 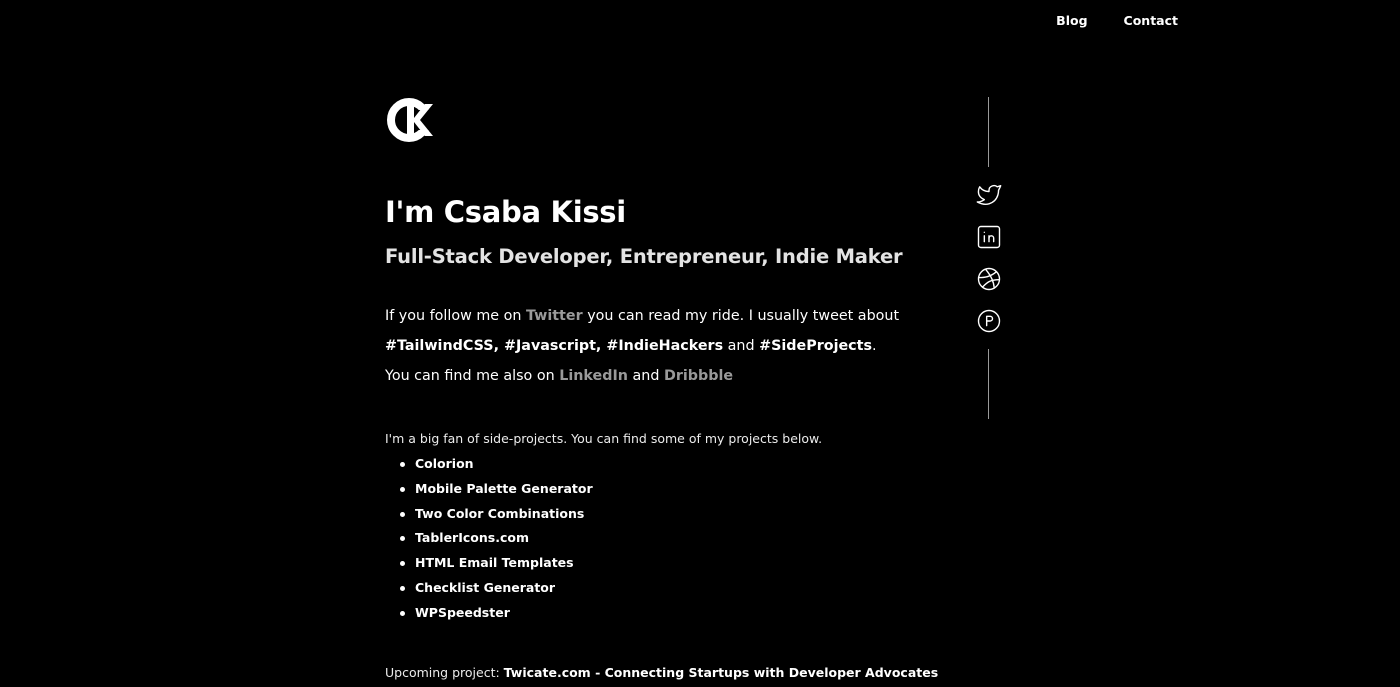 I want to click on rail-divider-bottom, so click(x=988, y=384).